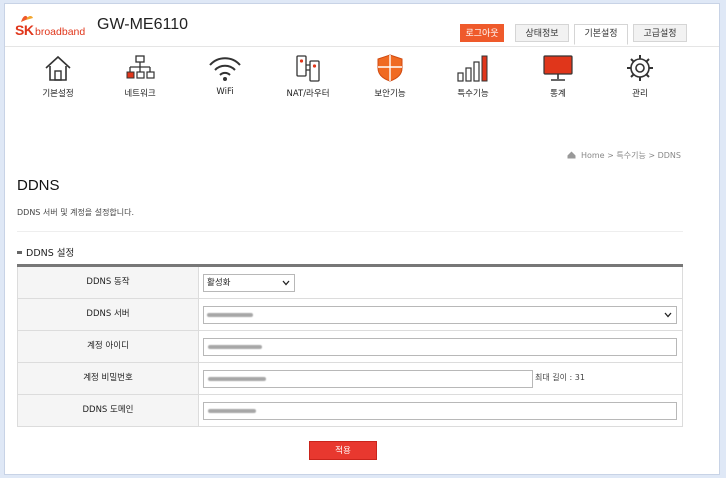  I want to click on nav-item-basic: 기본설정, so click(58, 76).